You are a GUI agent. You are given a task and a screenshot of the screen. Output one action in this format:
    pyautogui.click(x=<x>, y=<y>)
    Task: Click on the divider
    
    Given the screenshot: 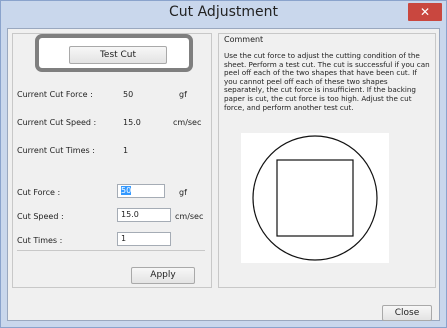 What is the action you would take?
    pyautogui.click(x=111, y=250)
    